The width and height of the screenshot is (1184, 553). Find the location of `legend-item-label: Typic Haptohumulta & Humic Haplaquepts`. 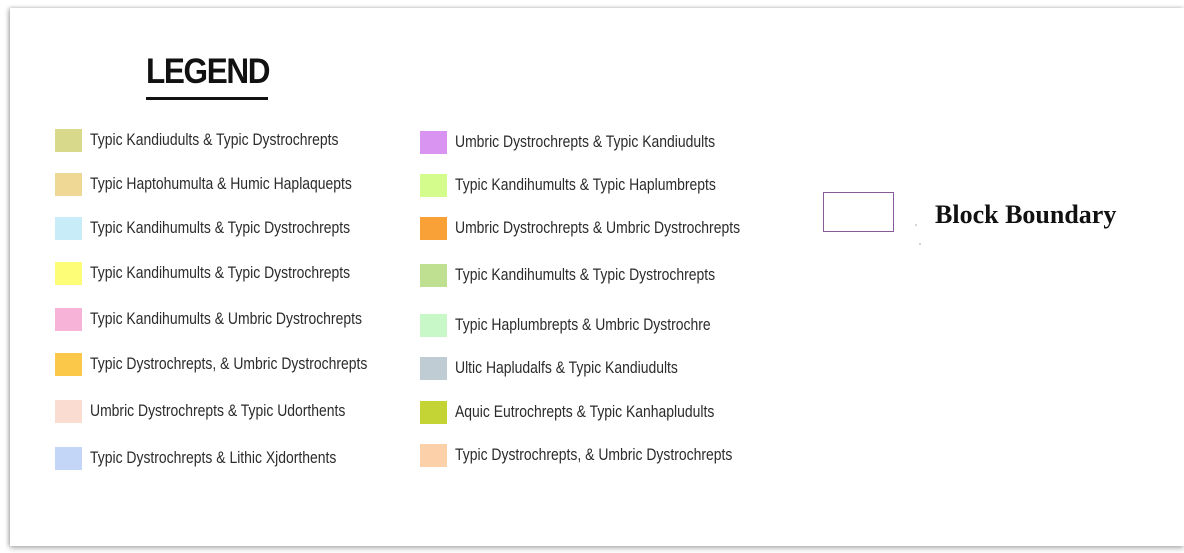

legend-item-label: Typic Haptohumulta & Humic Haplaquepts is located at coordinates (221, 183).